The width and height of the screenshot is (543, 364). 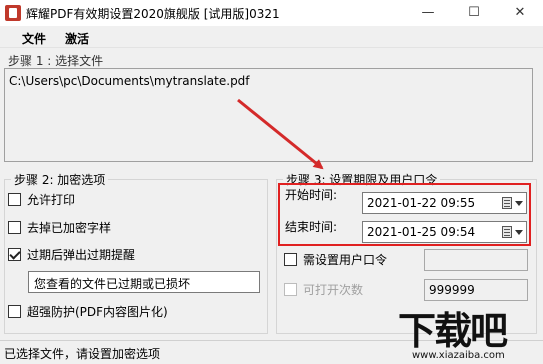 What do you see at coordinates (81, 254) in the screenshot?
I see `expire-popup-label: 过期后弹出过期提醒` at bounding box center [81, 254].